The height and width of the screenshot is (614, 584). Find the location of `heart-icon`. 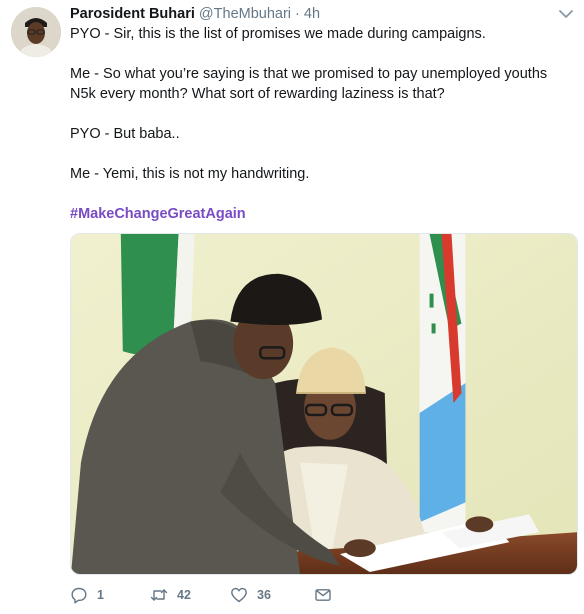

heart-icon is located at coordinates (239, 595).